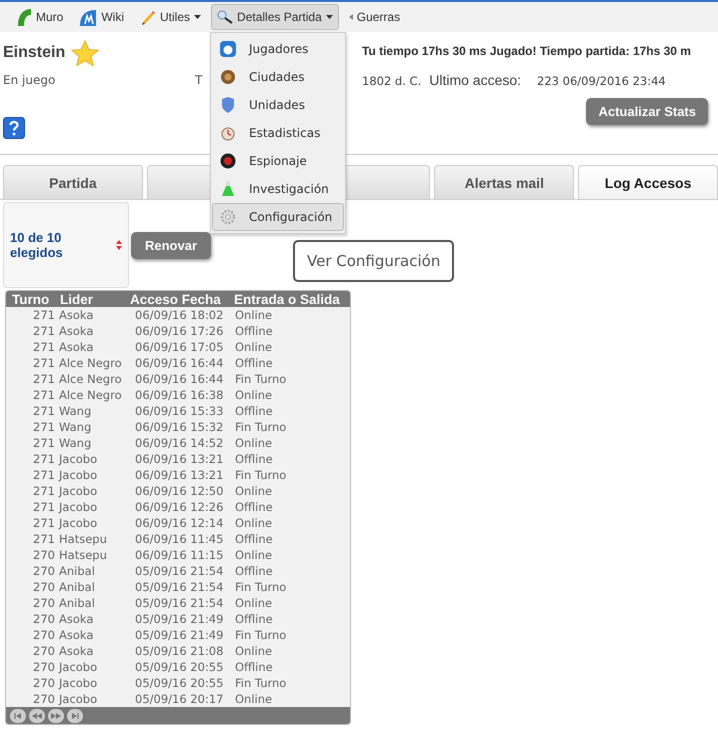  Describe the element at coordinates (278, 49) in the screenshot. I see `menu-item: Jugadores` at that location.